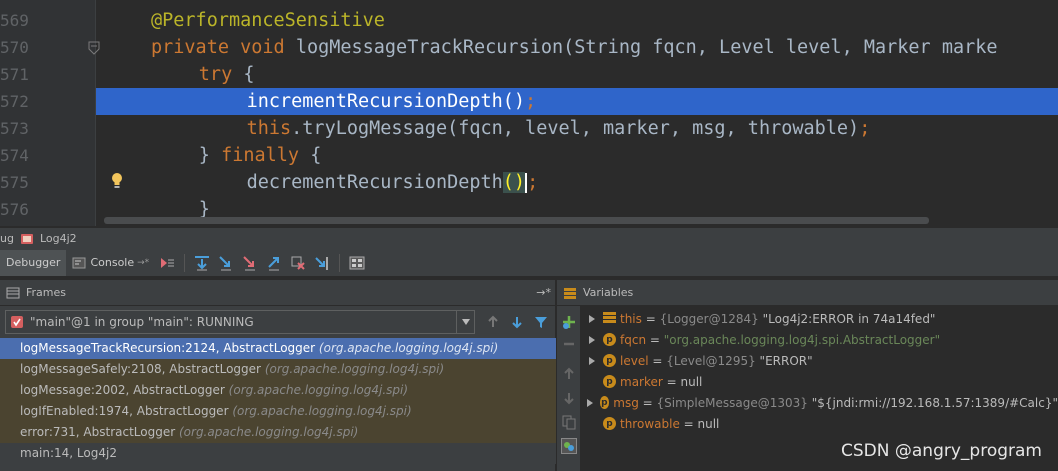 The height and width of the screenshot is (471, 1058). What do you see at coordinates (14, 209) in the screenshot?
I see `line-number: 576` at bounding box center [14, 209].